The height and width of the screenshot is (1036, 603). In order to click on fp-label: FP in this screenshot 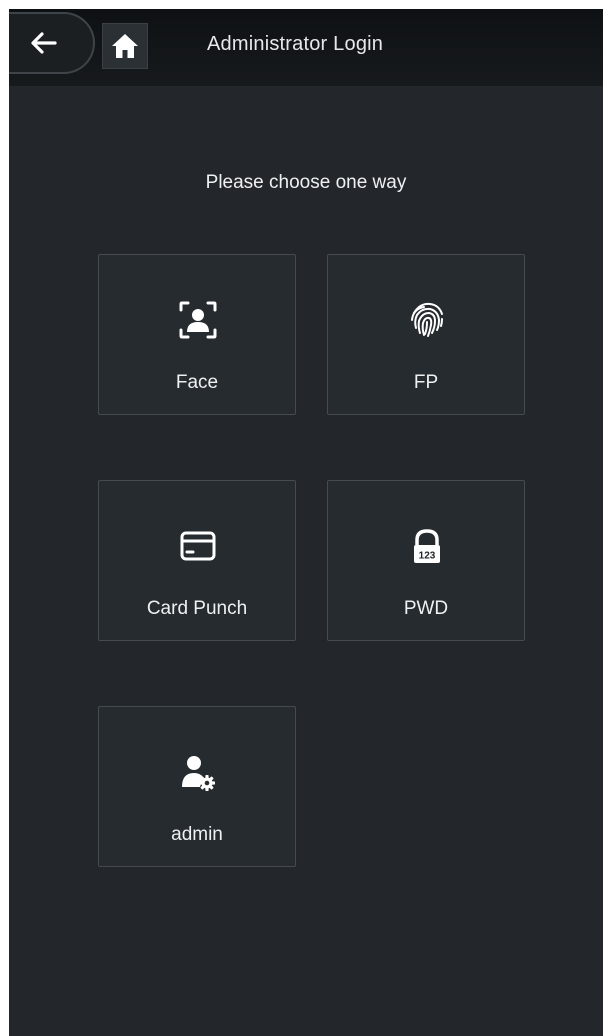, I will do `click(426, 382)`.